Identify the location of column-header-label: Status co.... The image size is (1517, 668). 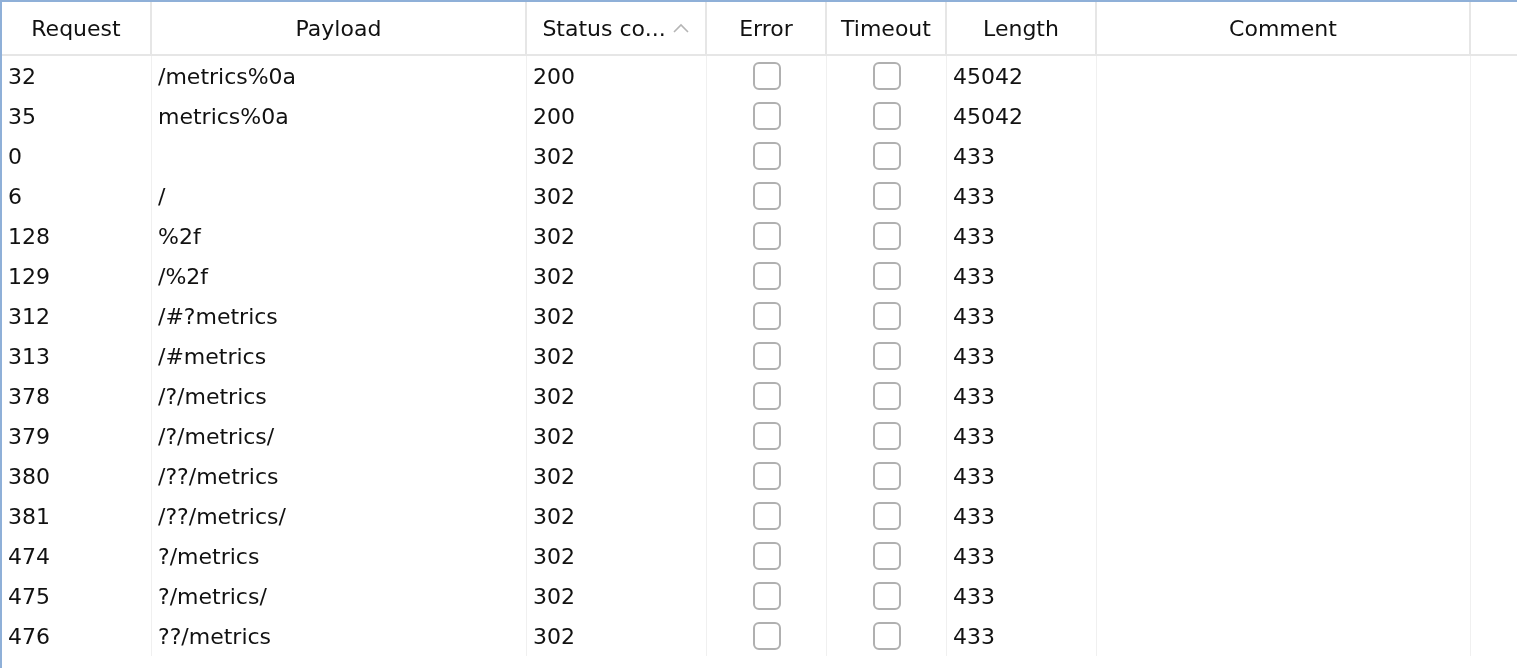
(604, 28).